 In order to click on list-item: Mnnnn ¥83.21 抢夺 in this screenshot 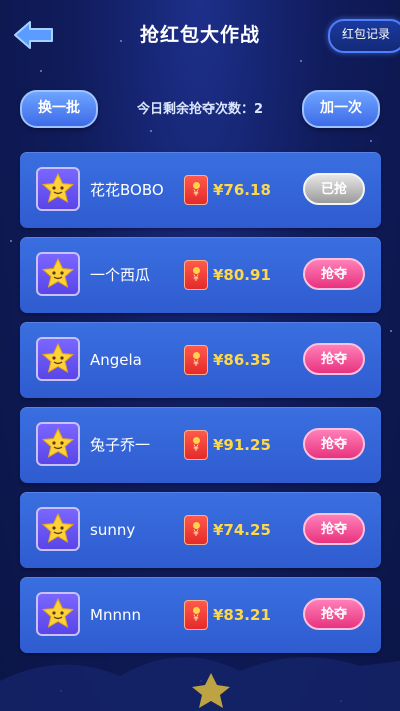, I will do `click(200, 615)`.